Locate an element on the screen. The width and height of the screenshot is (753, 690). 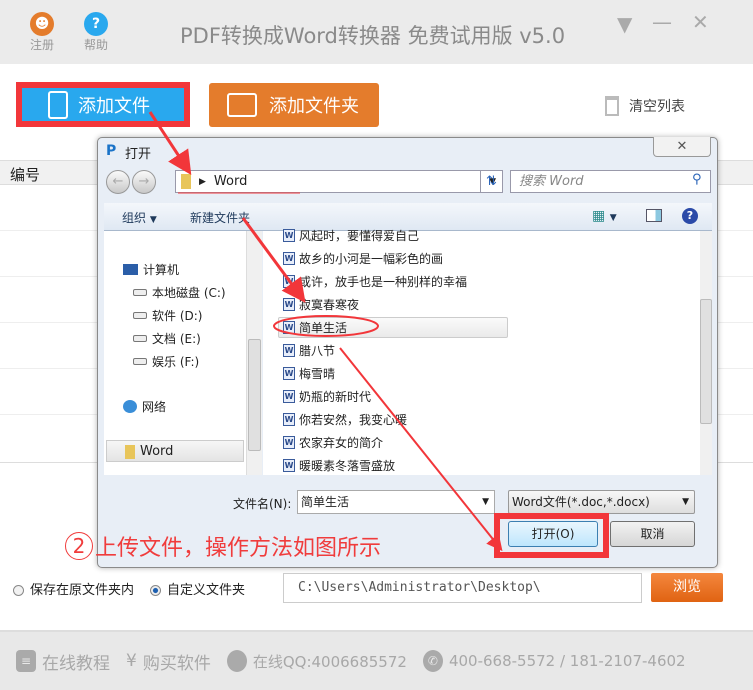
add-file-label: 添加文件 is located at coordinates (114, 106).